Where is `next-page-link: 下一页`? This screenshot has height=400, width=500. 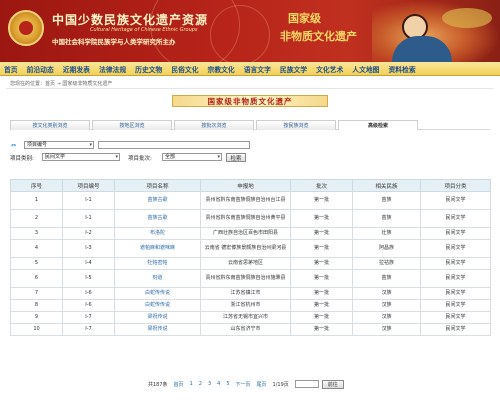
next-page-link: 下一页 is located at coordinates (243, 384).